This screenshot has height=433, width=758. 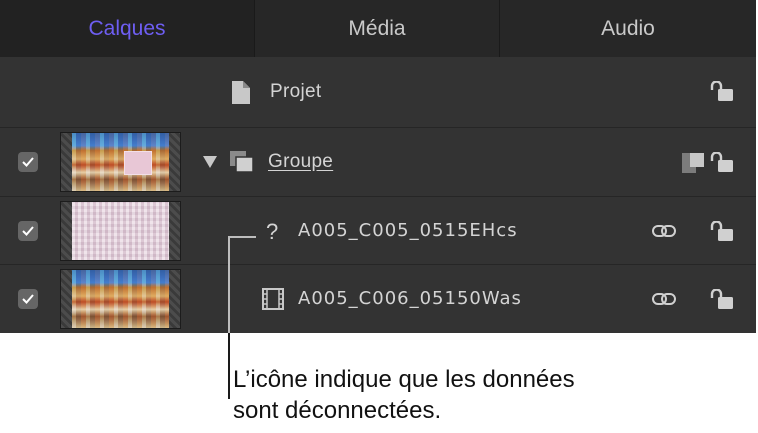 I want to click on clip2-label: A005_C006_05150Was, so click(x=410, y=298).